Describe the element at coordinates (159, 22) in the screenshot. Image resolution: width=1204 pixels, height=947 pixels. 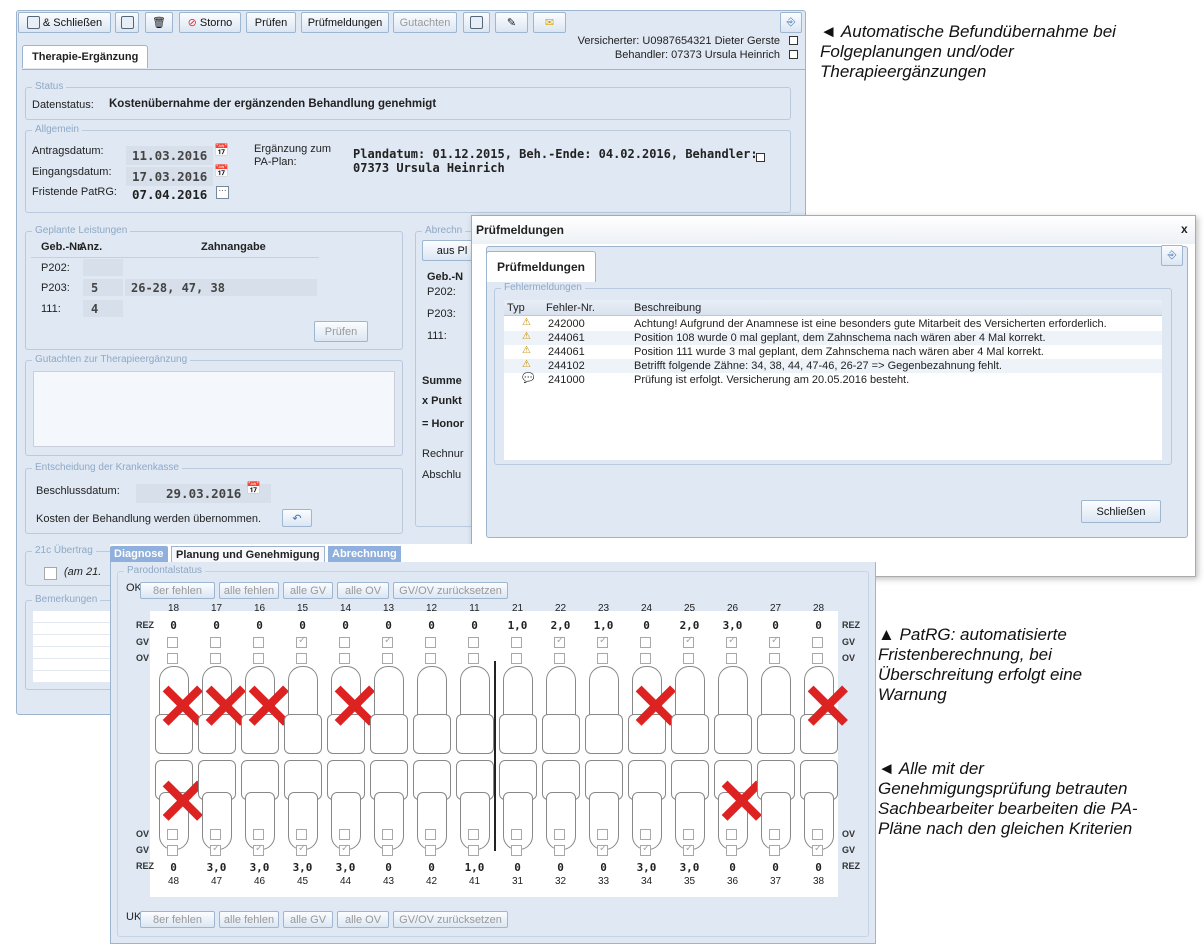
I see `delete-button: 🗑` at that location.